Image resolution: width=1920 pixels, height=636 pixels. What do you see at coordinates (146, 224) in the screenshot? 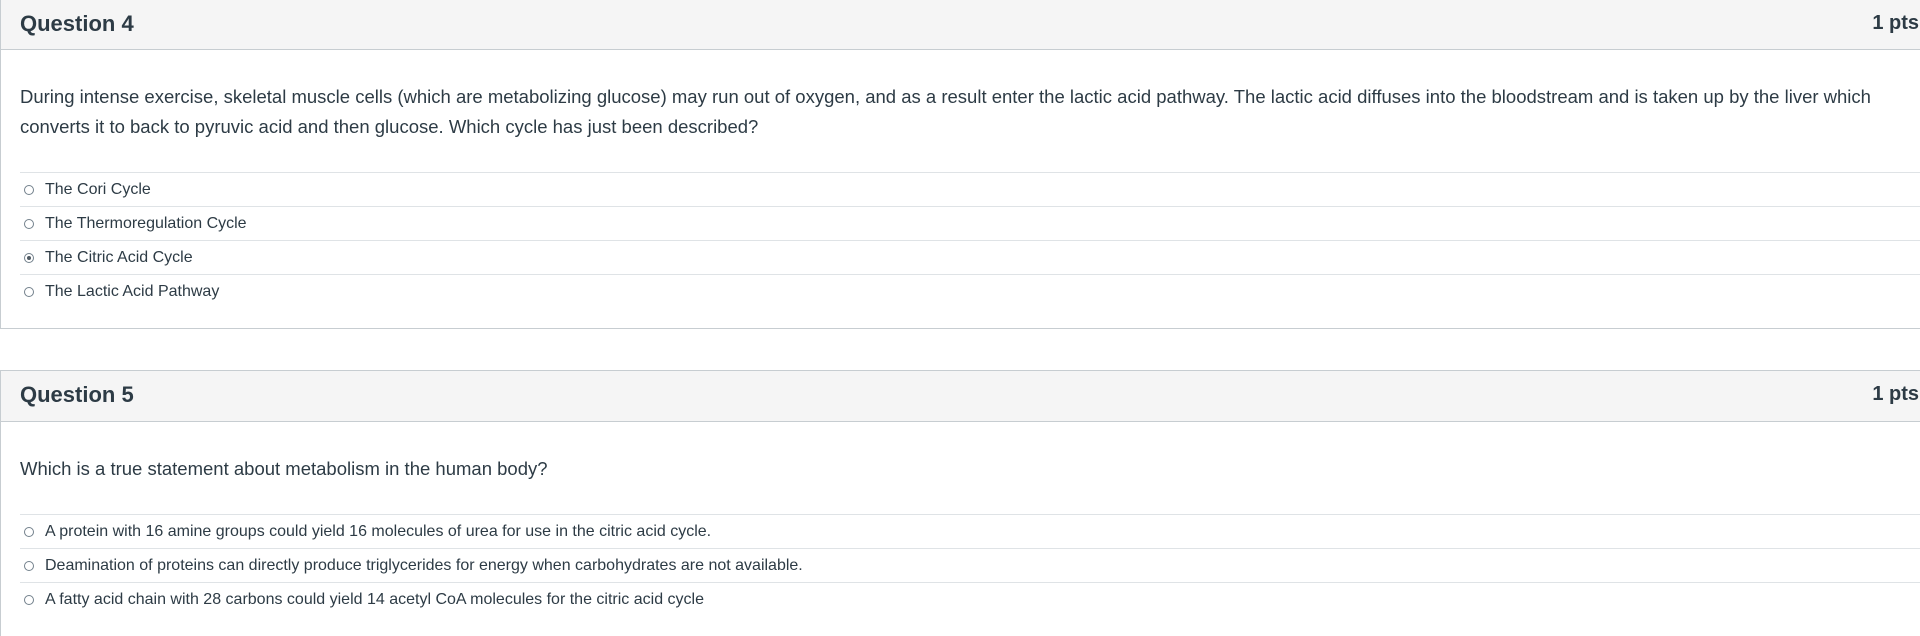
I see `answer-label: The Thermoregulation Cycle` at bounding box center [146, 224].